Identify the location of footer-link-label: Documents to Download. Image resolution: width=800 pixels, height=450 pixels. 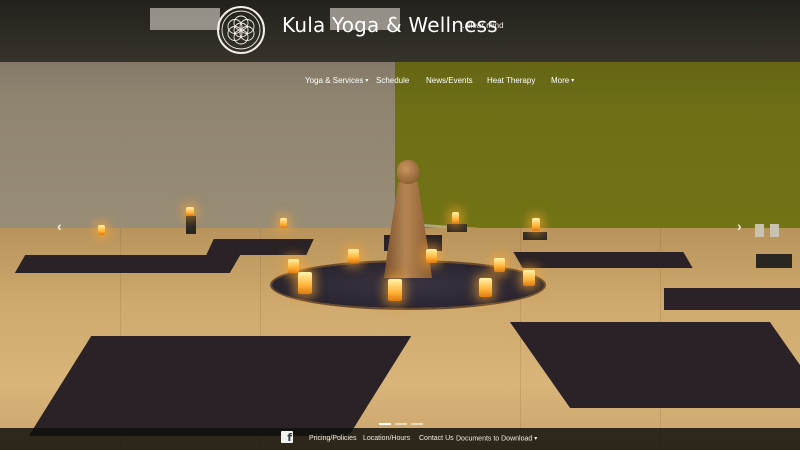
(494, 439).